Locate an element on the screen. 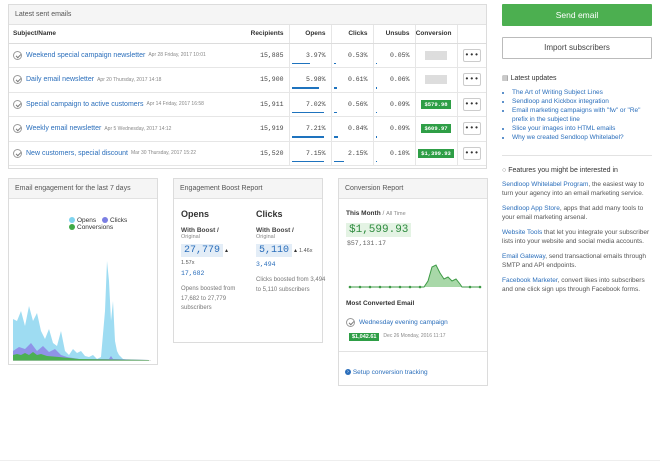 The height and width of the screenshot is (470, 660). clicks-multiplier: 1.46x is located at coordinates (305, 251).